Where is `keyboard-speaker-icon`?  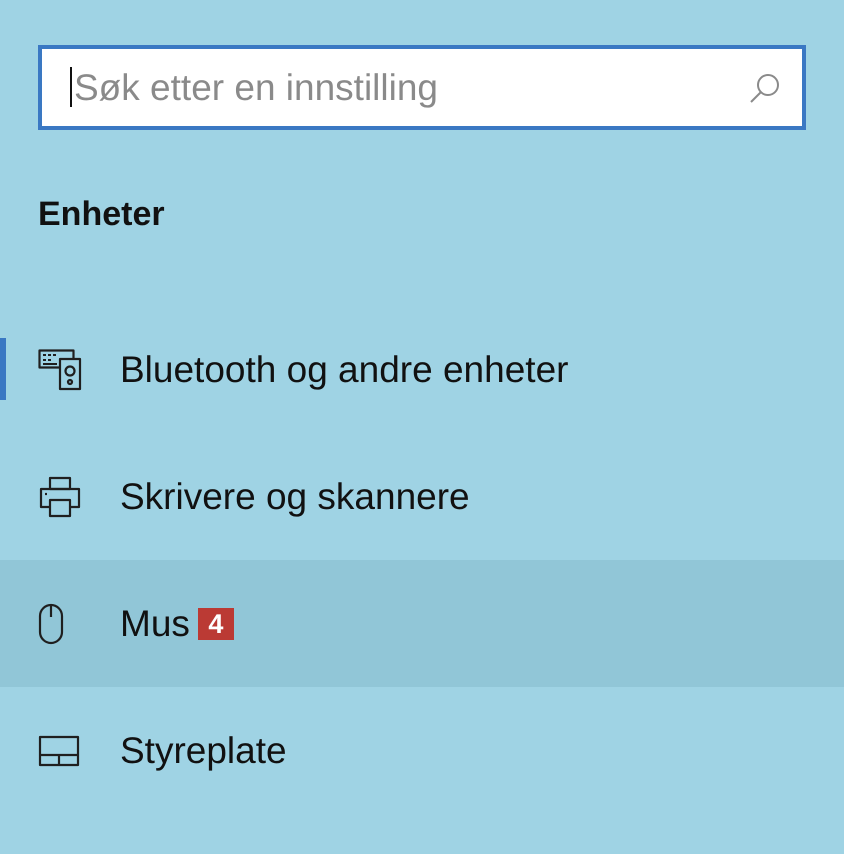 keyboard-speaker-icon is located at coordinates (60, 369).